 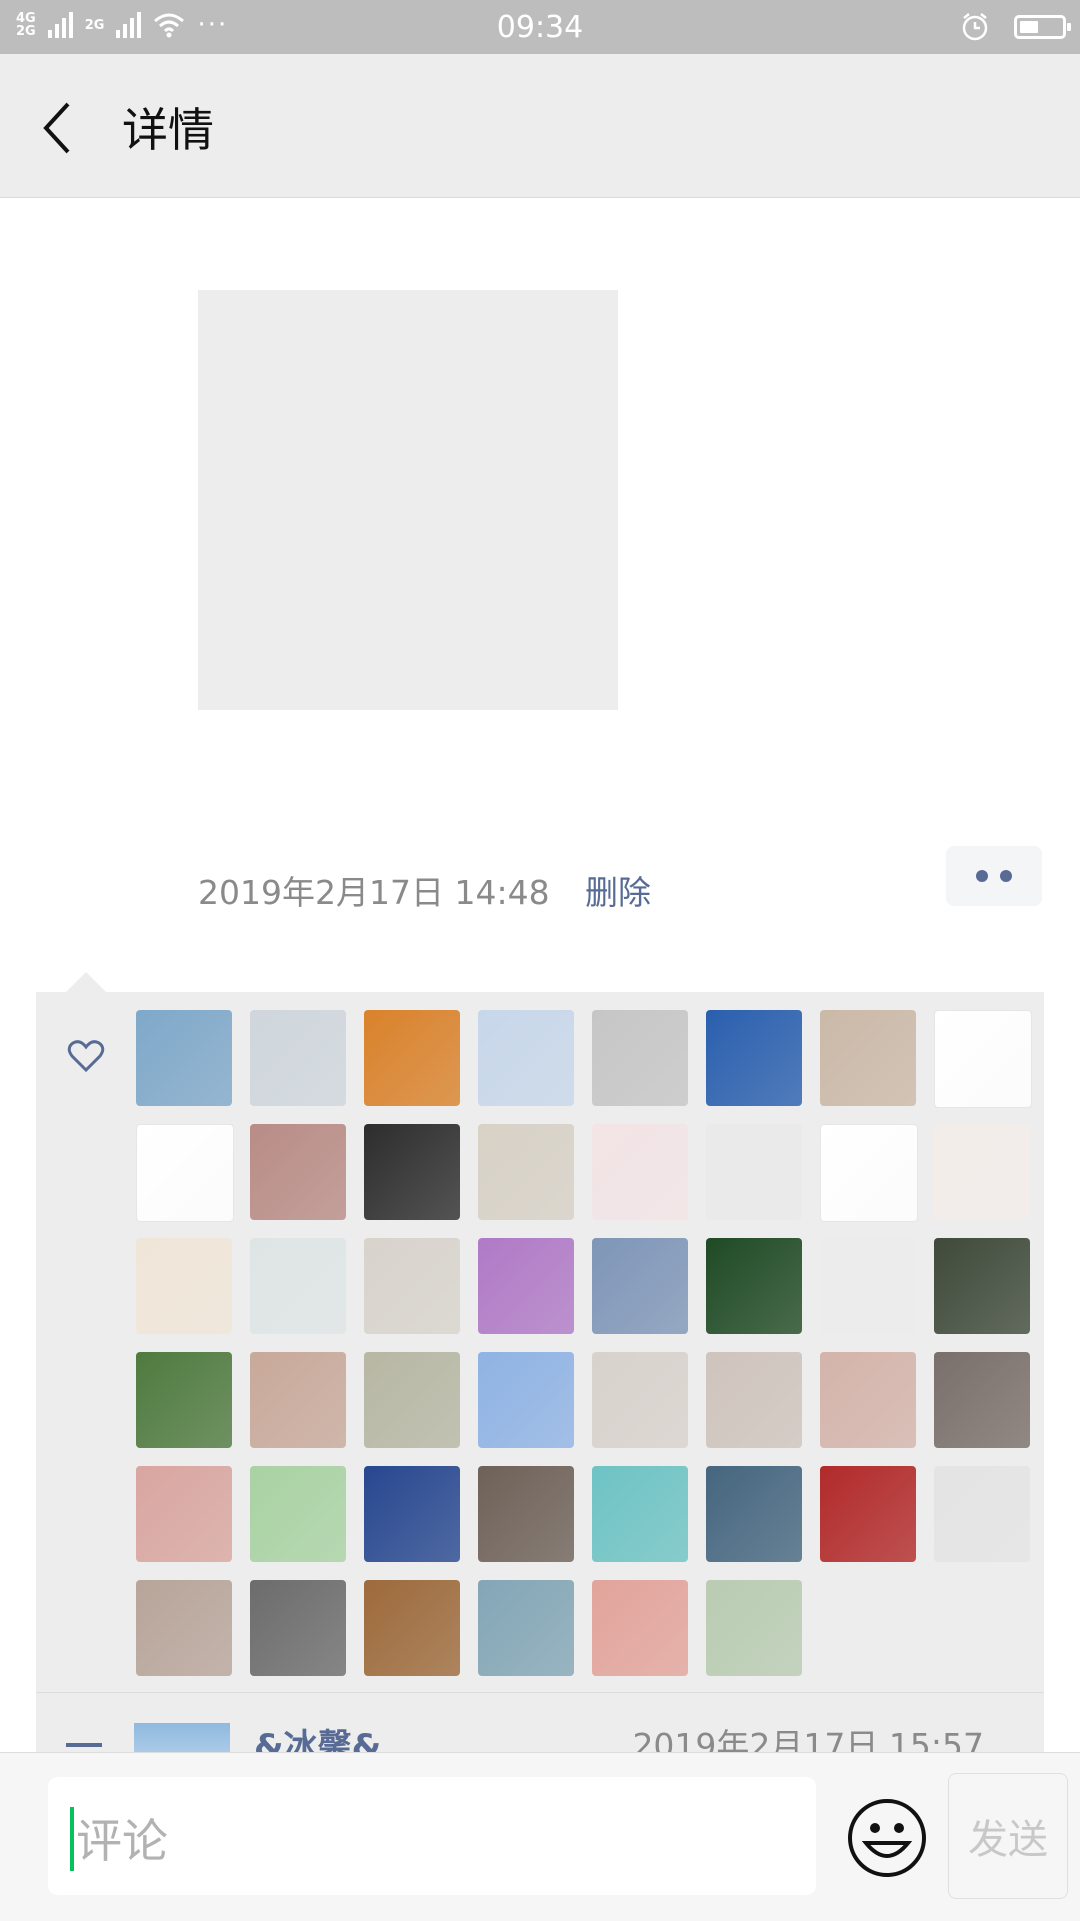 I want to click on status-time: 09:34, so click(x=540, y=27).